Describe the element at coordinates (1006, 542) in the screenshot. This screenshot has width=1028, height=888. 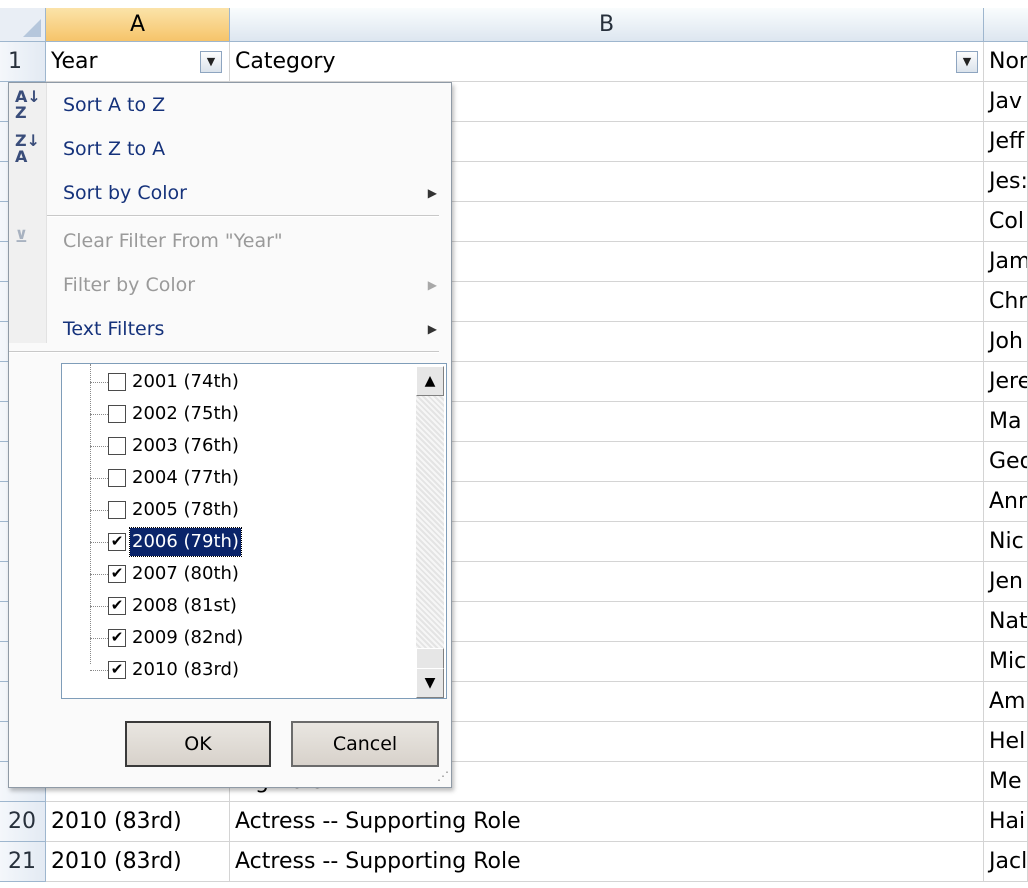
I see `cell-nominee: Nic` at that location.